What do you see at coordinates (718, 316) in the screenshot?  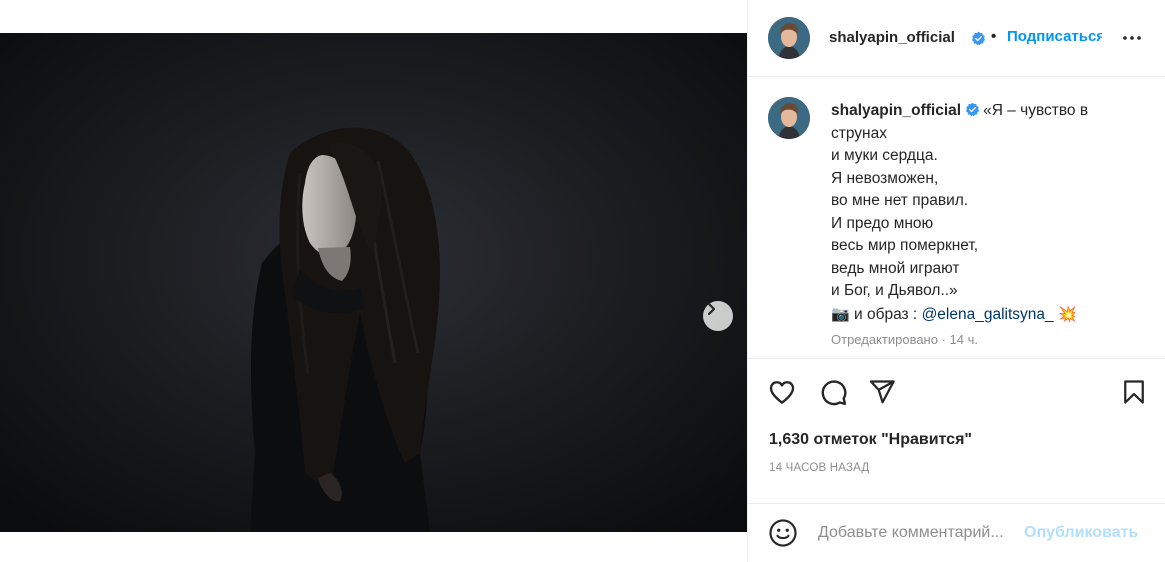 I see `next-slide-button` at bounding box center [718, 316].